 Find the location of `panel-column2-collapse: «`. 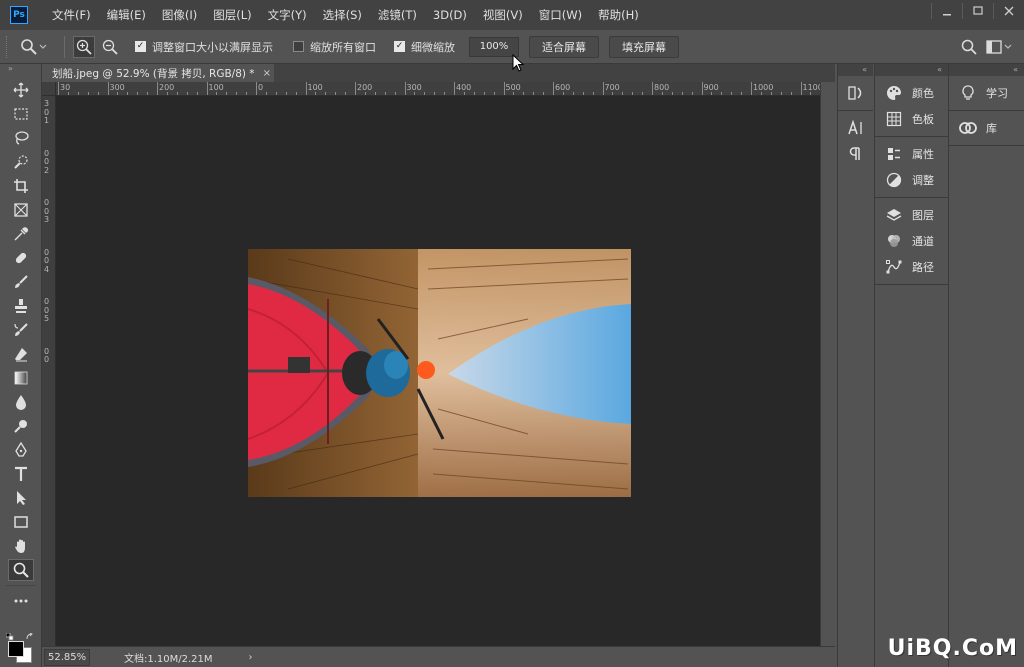

panel-column2-collapse: « is located at coordinates (986, 70).